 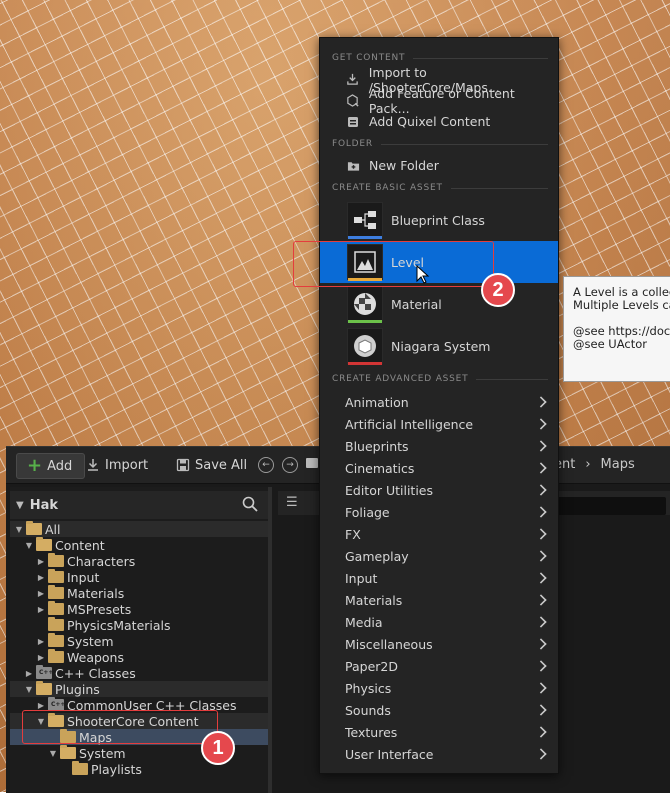 What do you see at coordinates (377, 402) in the screenshot?
I see `submenu-label: Animation` at bounding box center [377, 402].